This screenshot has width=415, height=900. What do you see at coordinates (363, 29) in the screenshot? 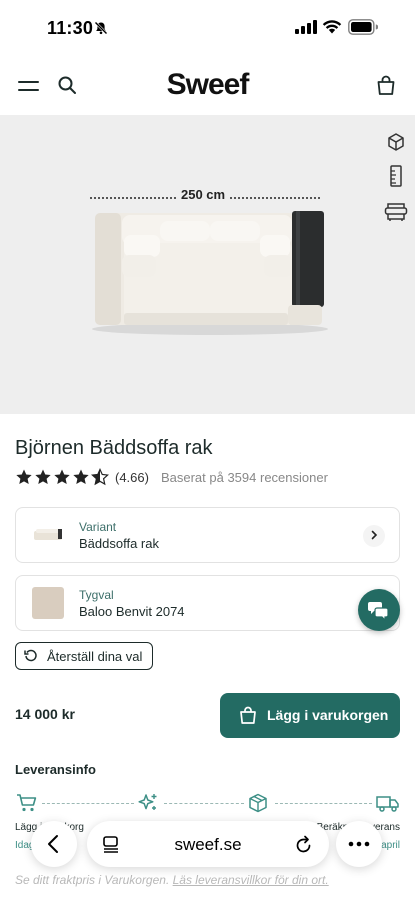
I see `battery-icon` at bounding box center [363, 29].